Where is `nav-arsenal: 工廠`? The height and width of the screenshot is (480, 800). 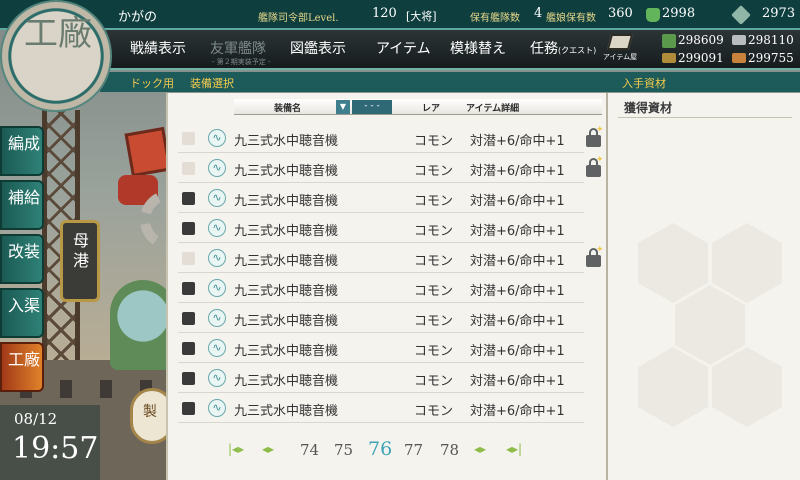
nav-arsenal: 工廠 is located at coordinates (22, 367).